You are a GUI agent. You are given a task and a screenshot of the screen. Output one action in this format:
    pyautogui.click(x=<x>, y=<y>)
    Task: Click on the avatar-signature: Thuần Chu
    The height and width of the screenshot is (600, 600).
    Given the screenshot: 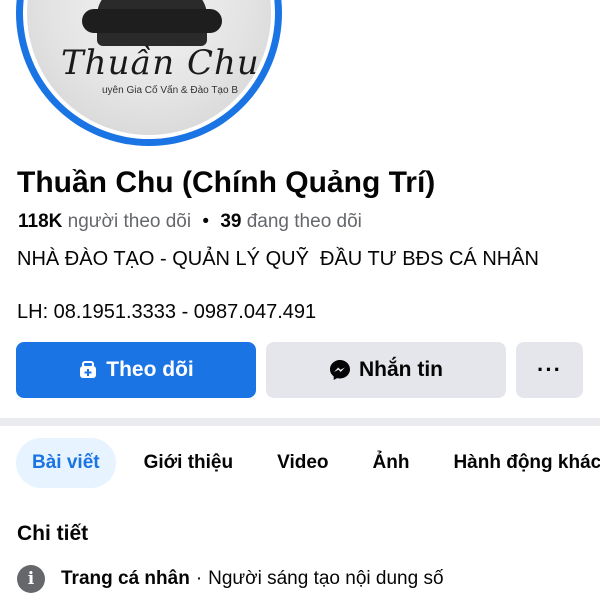 What is the action you would take?
    pyautogui.click(x=160, y=63)
    